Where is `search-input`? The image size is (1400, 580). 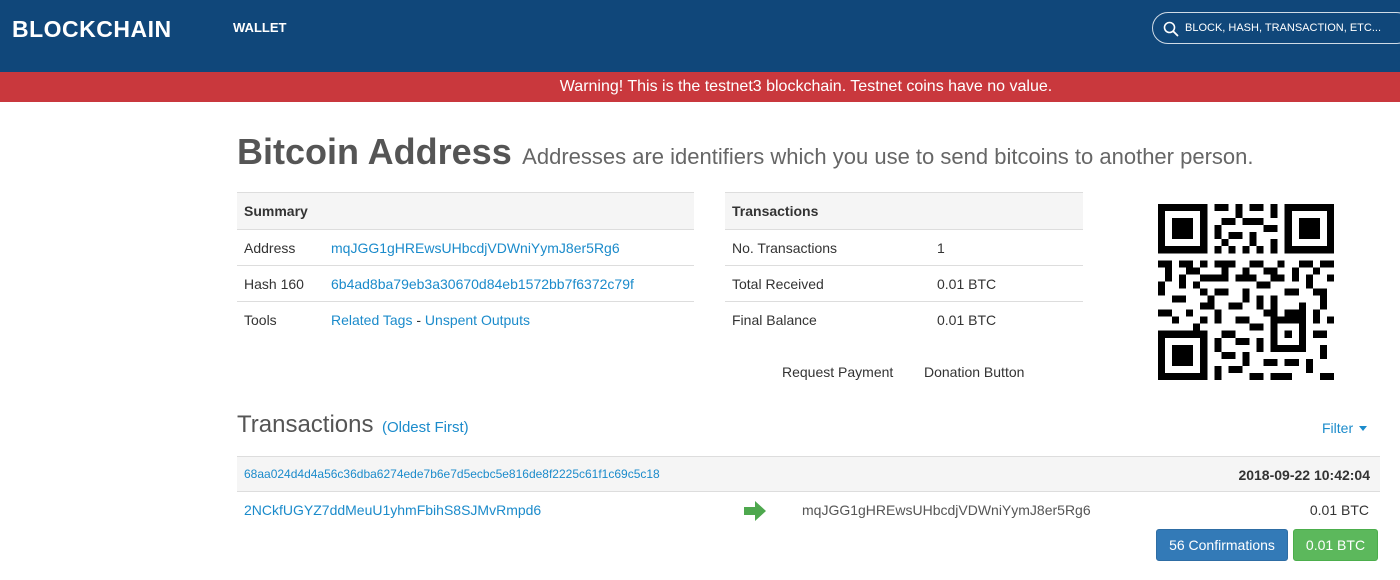
search-input is located at coordinates (1290, 28).